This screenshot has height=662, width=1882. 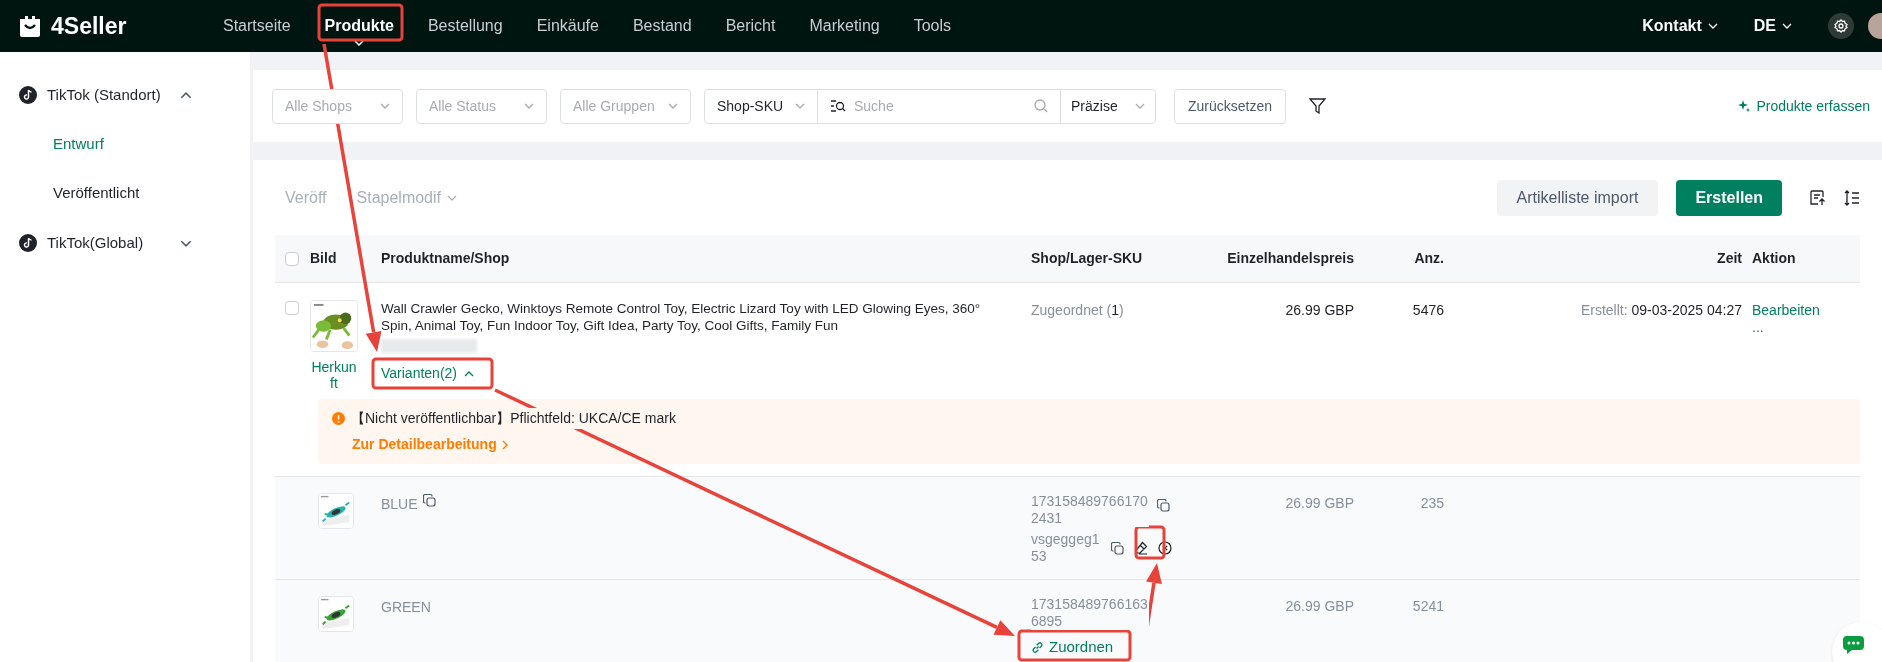 What do you see at coordinates (324, 258) in the screenshot?
I see `column-header: Bild` at bounding box center [324, 258].